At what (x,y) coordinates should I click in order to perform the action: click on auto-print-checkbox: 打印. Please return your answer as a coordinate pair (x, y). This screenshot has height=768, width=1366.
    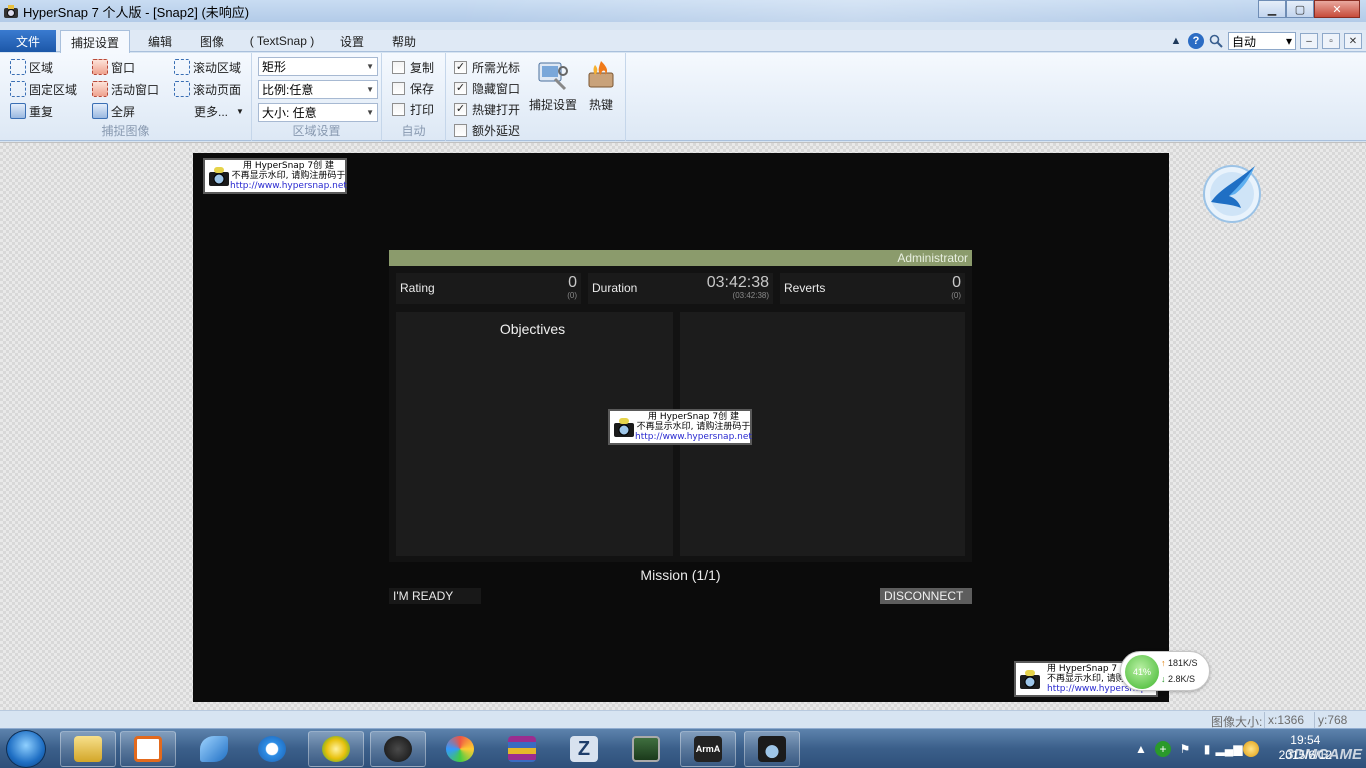
    Looking at the image, I should click on (413, 109).